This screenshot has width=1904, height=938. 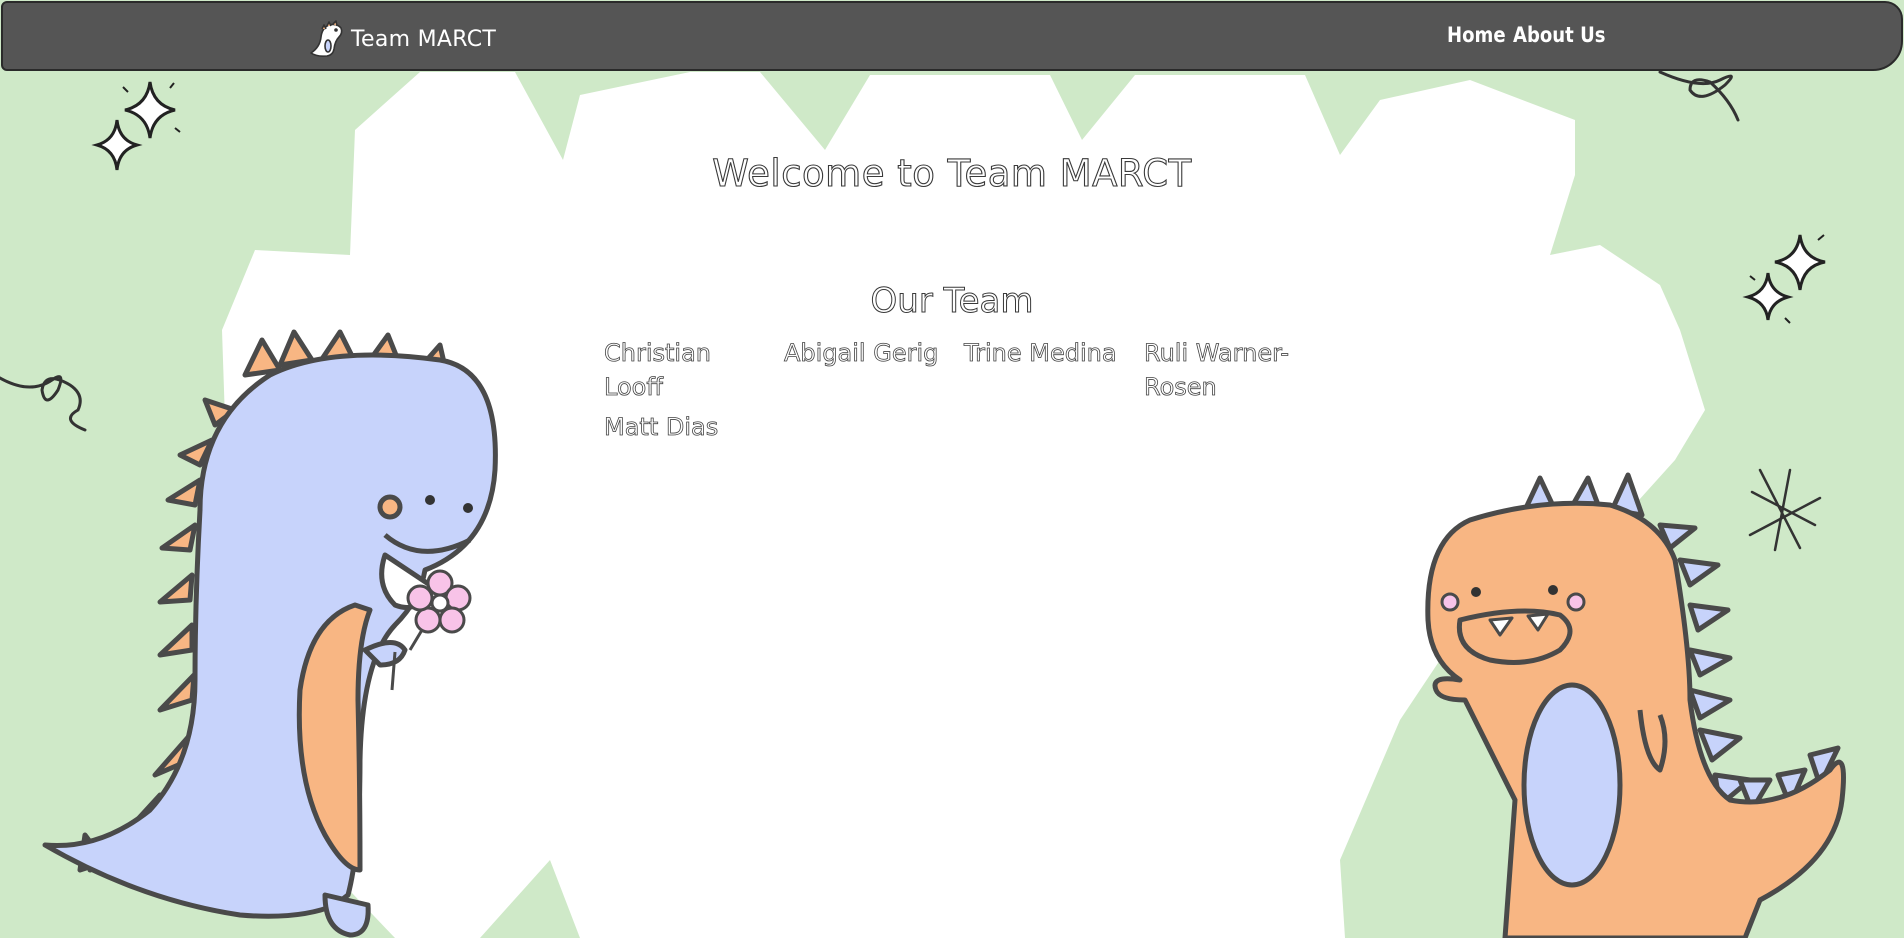 I want to click on team-heading: Our Team, so click(x=952, y=301).